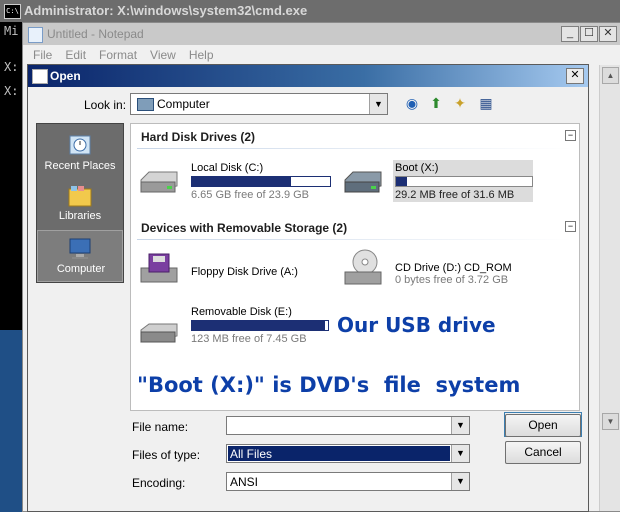 The width and height of the screenshot is (620, 512). Describe the element at coordinates (348, 481) in the screenshot. I see `encoding-select: ANSI ▼` at that location.